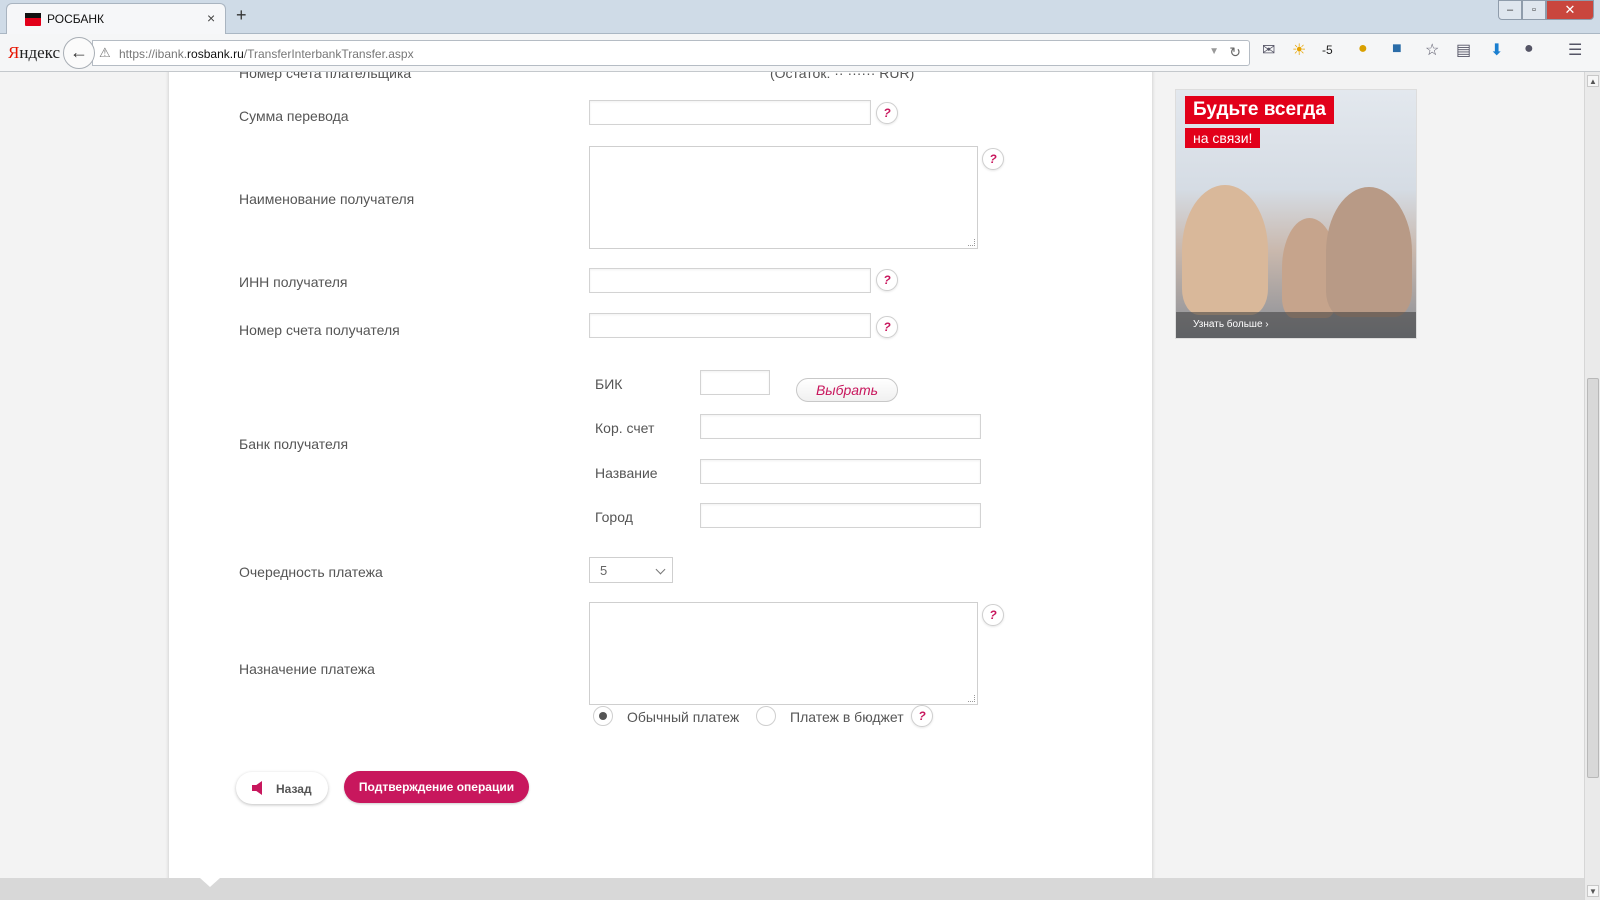  I want to click on url-prefix: https://ibank., so click(153, 54).